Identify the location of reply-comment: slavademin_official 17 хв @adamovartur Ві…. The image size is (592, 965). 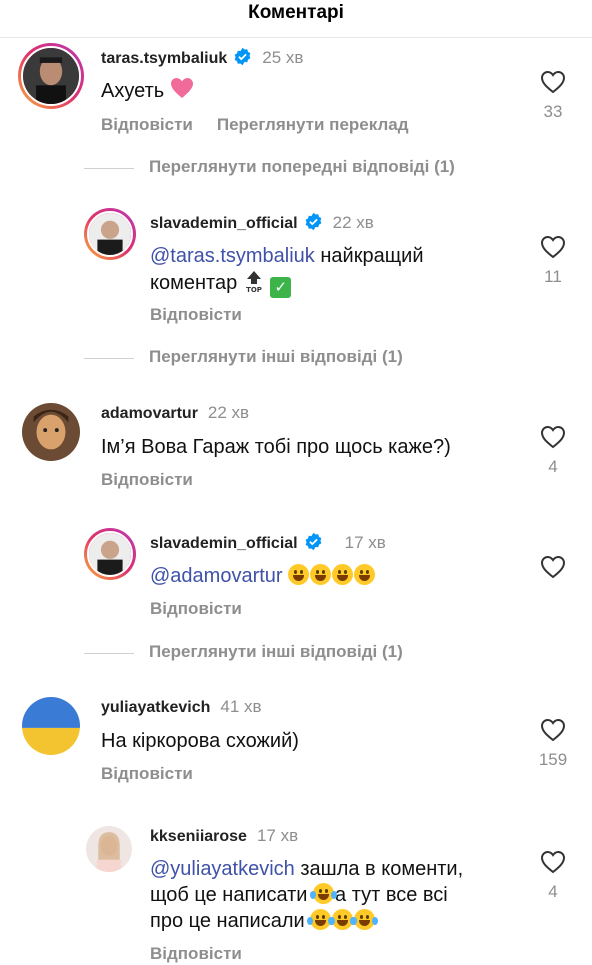
(296, 575).